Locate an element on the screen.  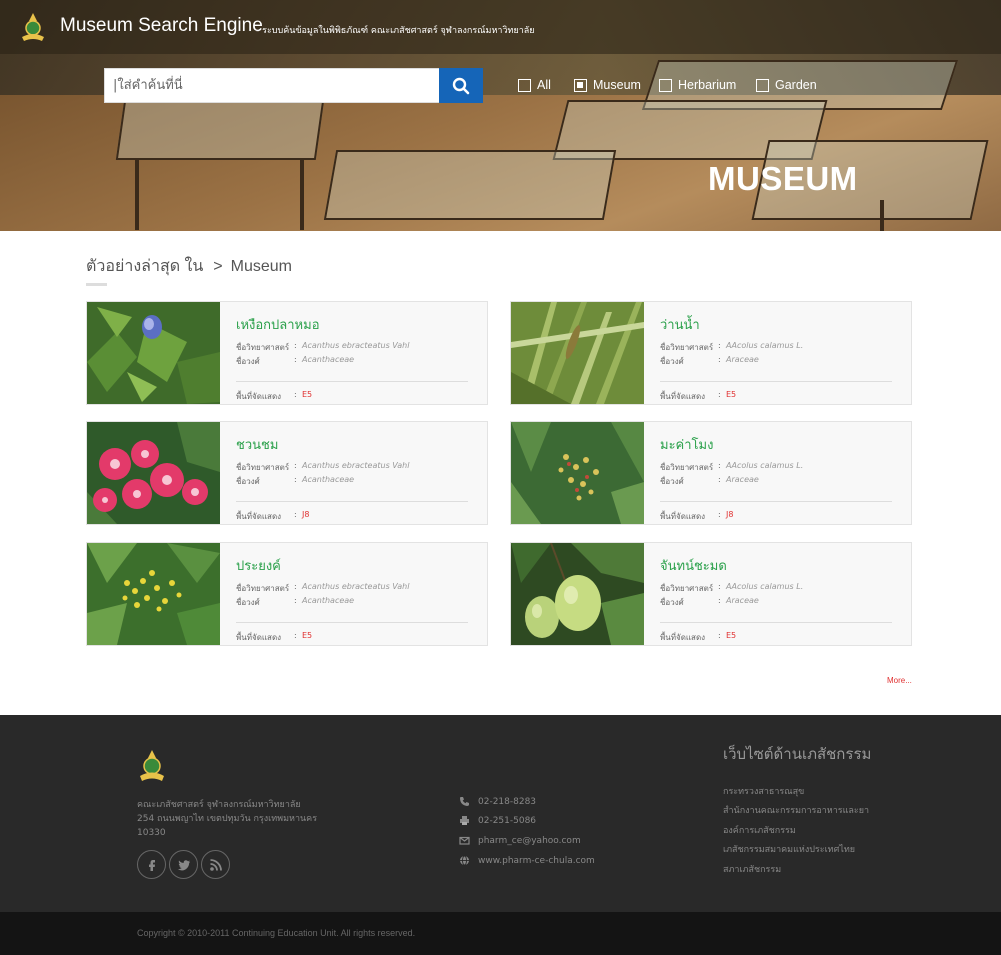
location-code: E5 is located at coordinates (731, 635).